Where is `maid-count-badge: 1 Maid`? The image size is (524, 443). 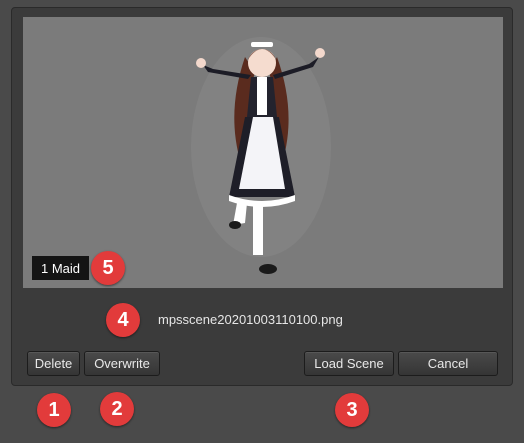 maid-count-badge: 1 Maid is located at coordinates (60, 268).